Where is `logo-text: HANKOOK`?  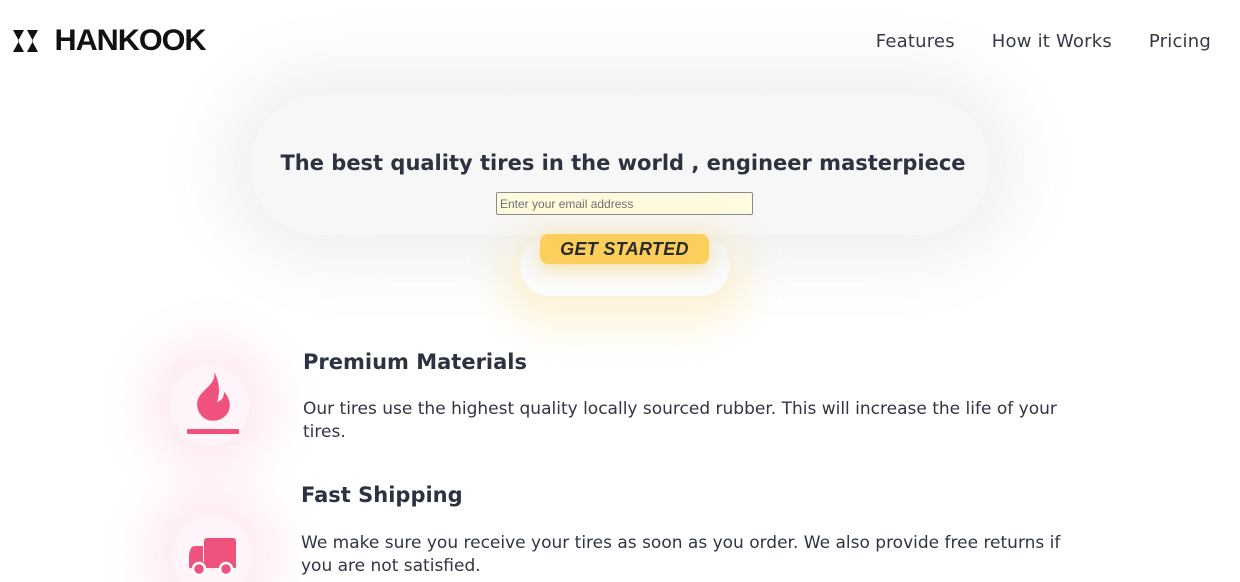 logo-text: HANKOOK is located at coordinates (130, 40).